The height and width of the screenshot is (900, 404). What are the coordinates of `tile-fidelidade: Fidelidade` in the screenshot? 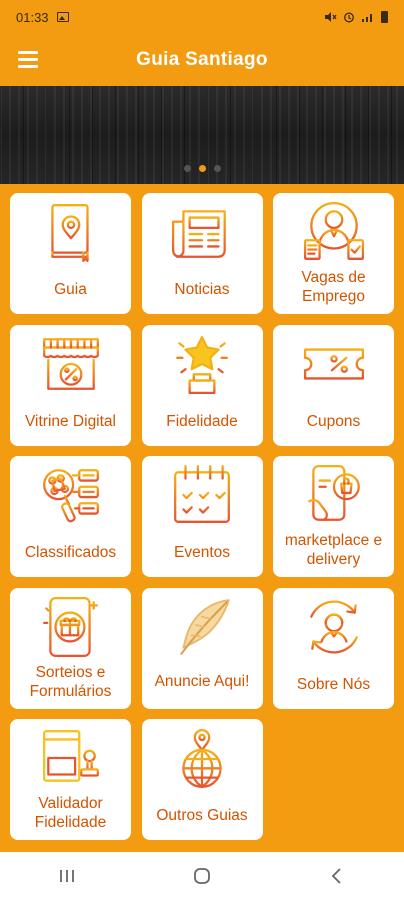 It's located at (202, 385).